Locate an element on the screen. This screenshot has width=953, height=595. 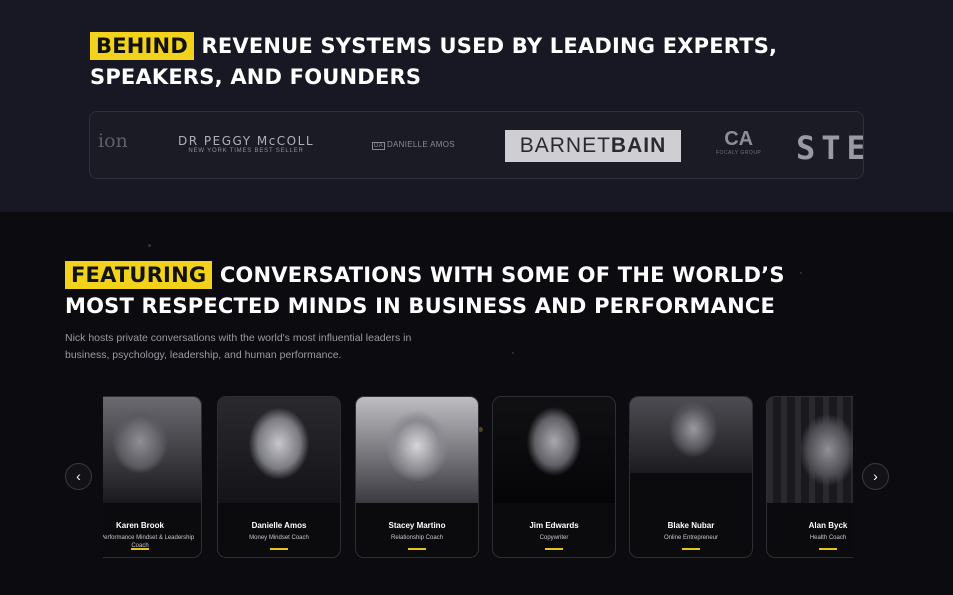
carousel-prev-button: ‹ is located at coordinates (78, 476).